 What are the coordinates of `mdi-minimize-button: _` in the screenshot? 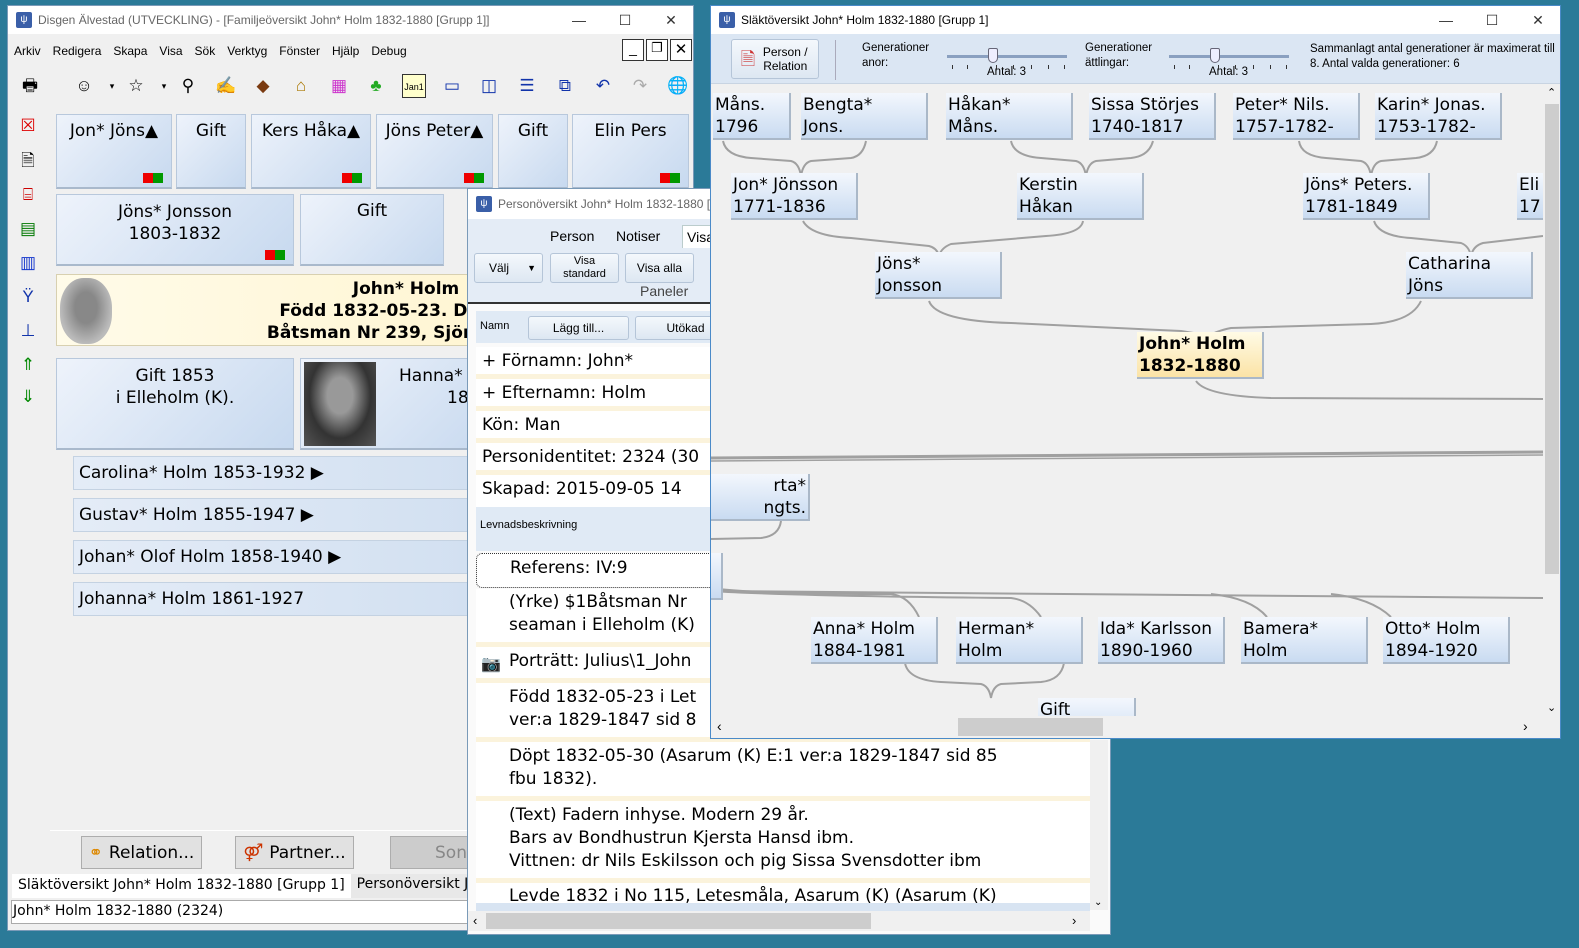 It's located at (633, 50).